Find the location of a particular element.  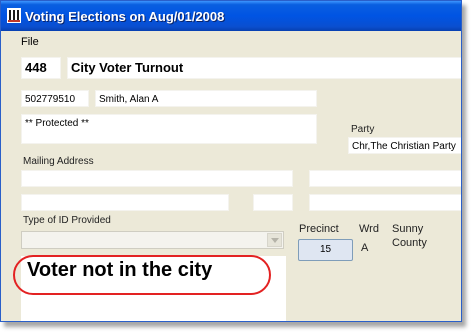

menu-bar: File is located at coordinates (231, 42).